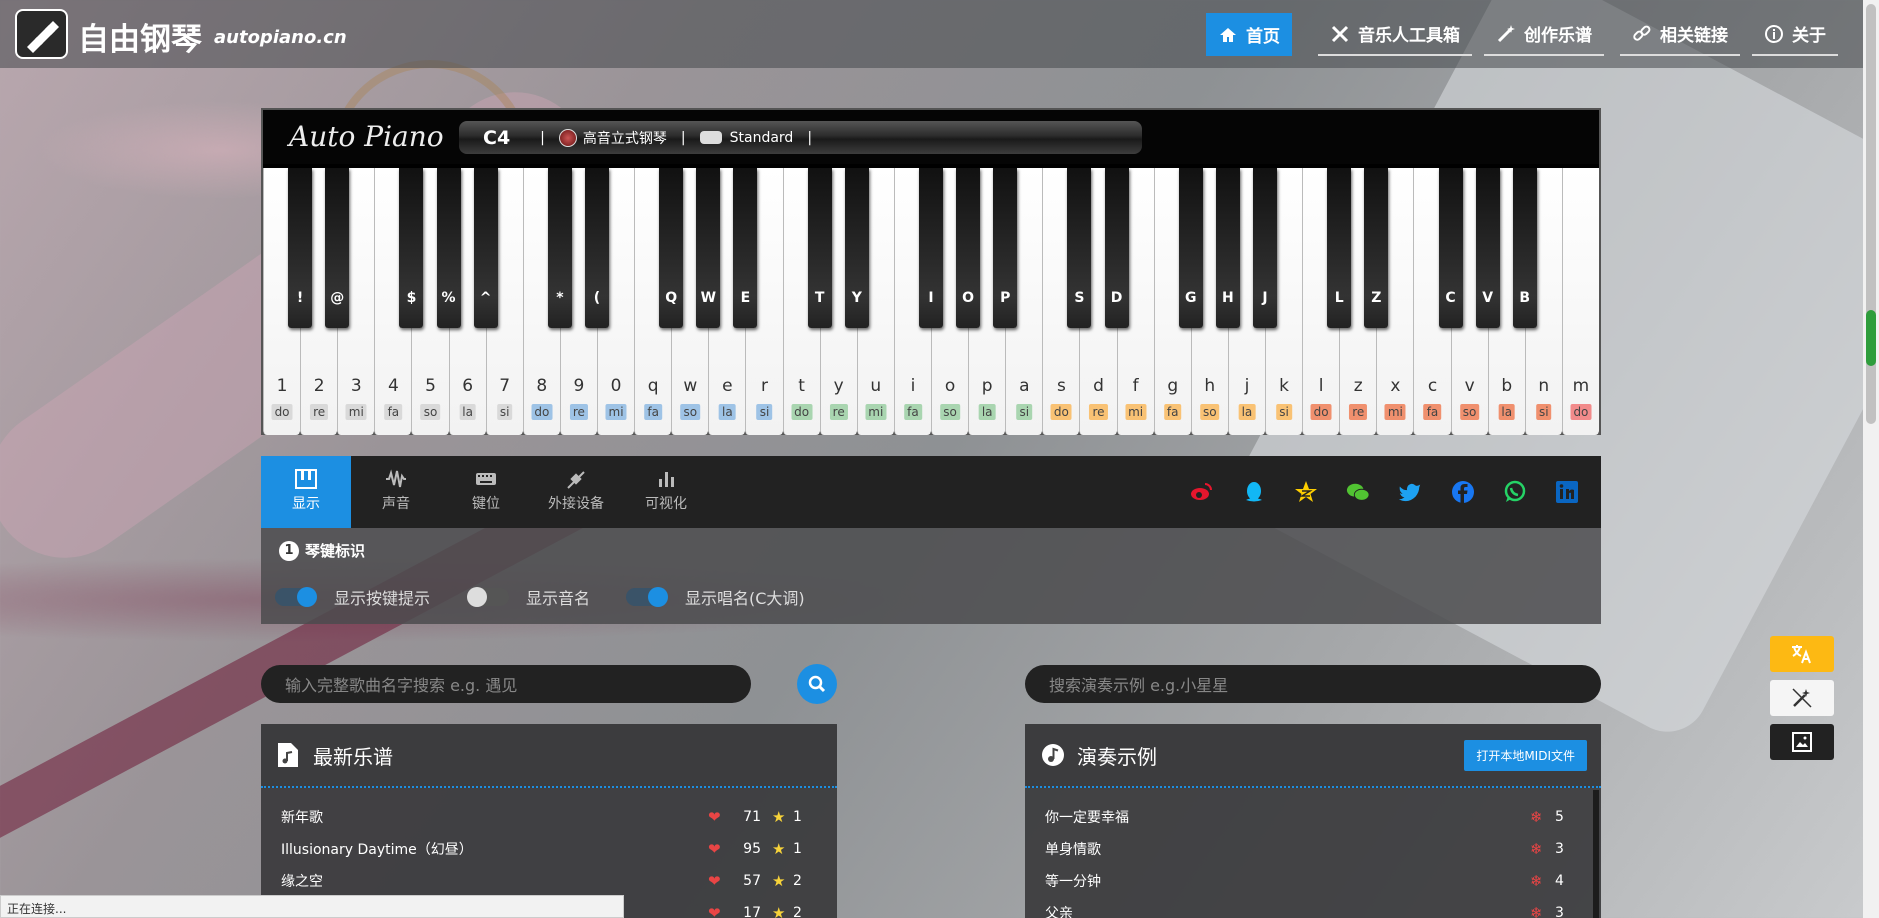 Image resolution: width=1879 pixels, height=918 pixels. I want to click on score-list-item: Illusionary Daytime（幻昼） ❤ 95 ★ 1, so click(549, 849).